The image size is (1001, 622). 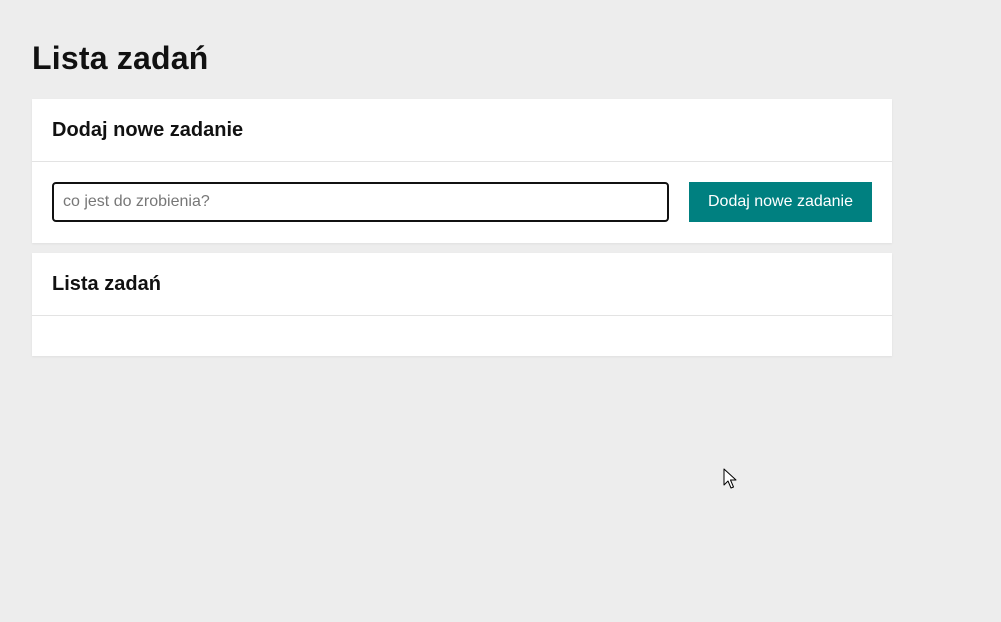 I want to click on add-task-button: Dodaj nowe zadanie, so click(x=780, y=202).